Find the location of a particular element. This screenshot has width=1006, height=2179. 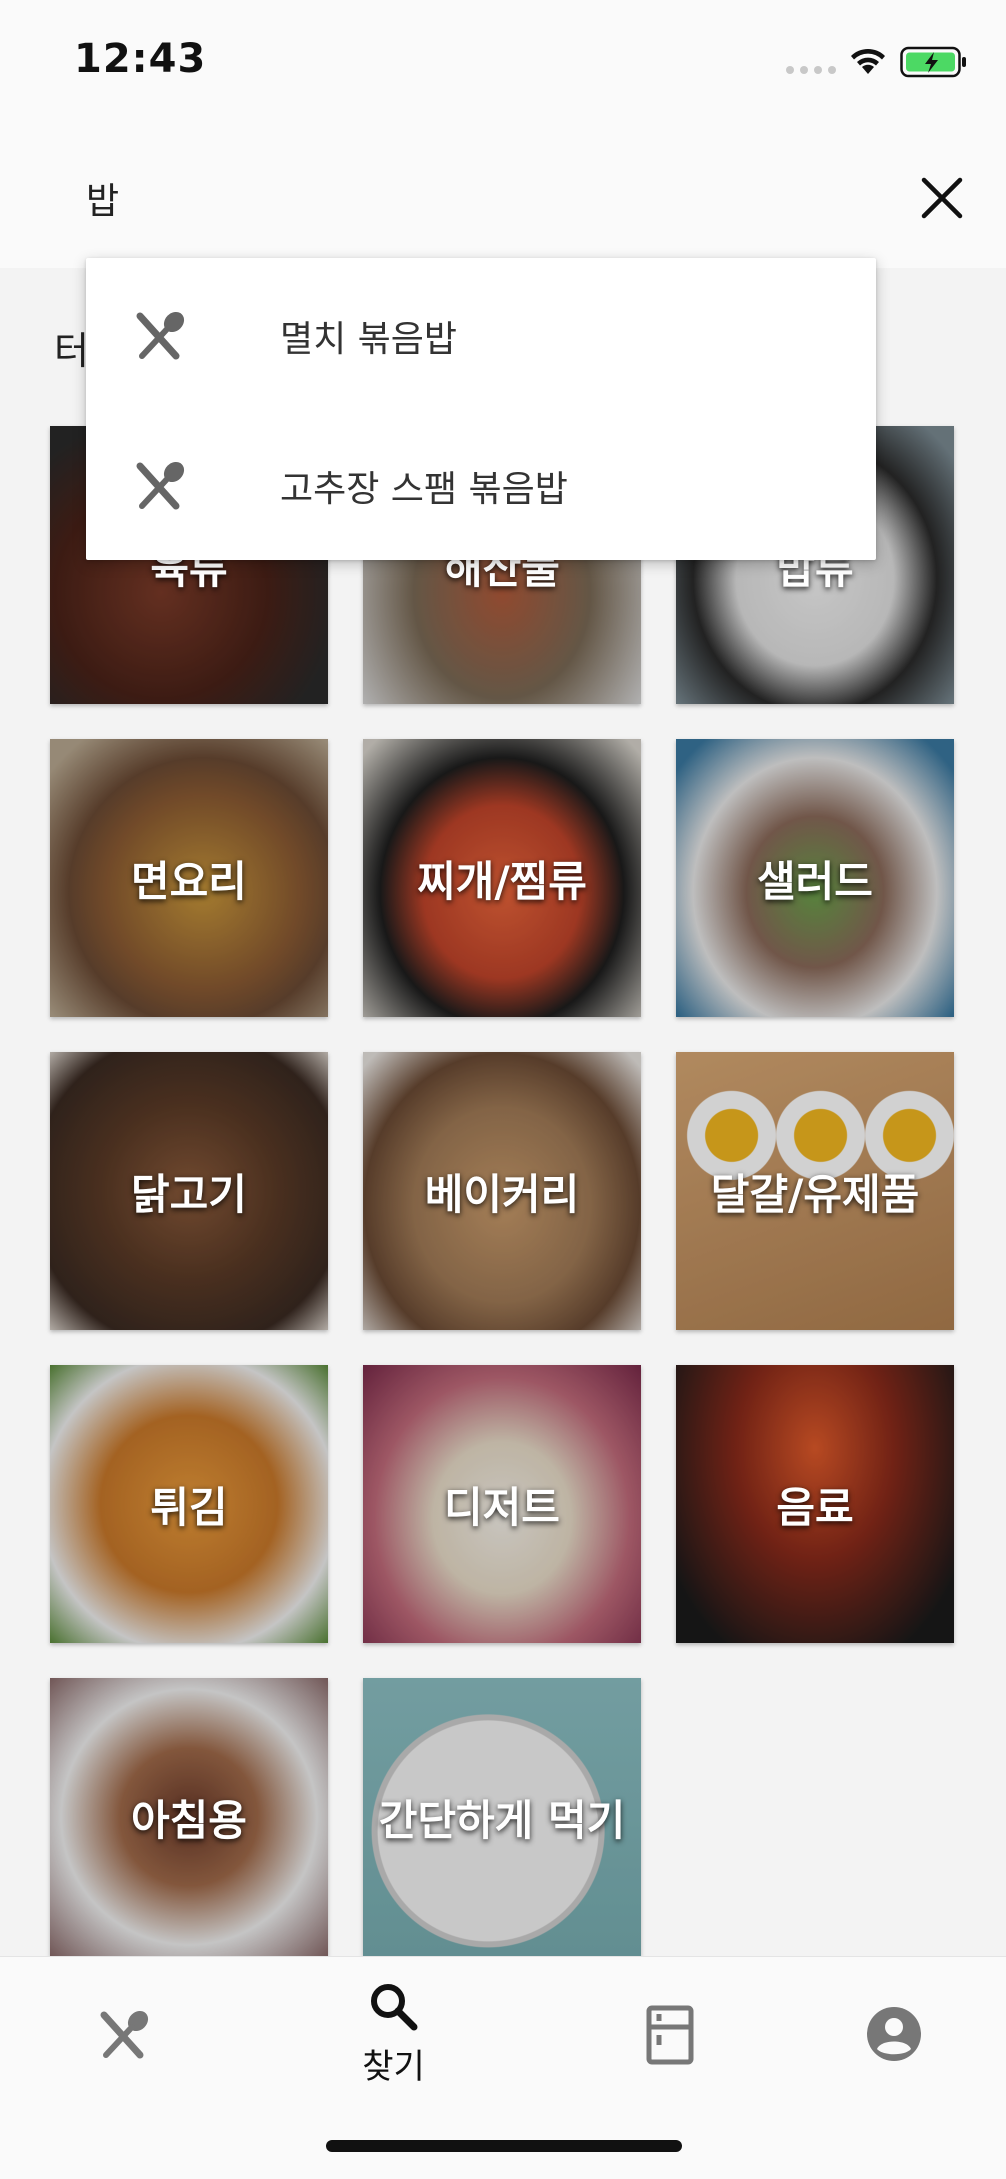

category-tile-chicken: 닭고기 is located at coordinates (189, 1191).